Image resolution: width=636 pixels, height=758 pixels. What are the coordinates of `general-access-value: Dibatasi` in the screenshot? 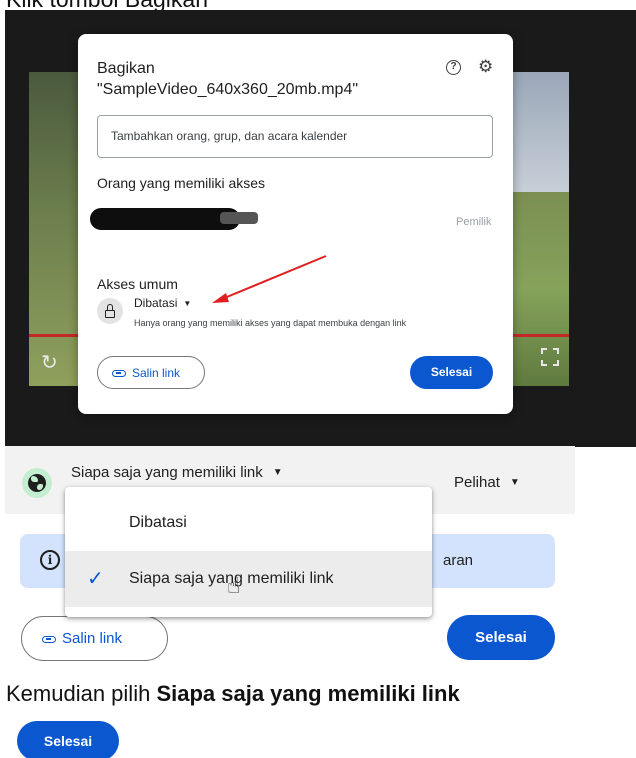 It's located at (156, 303).